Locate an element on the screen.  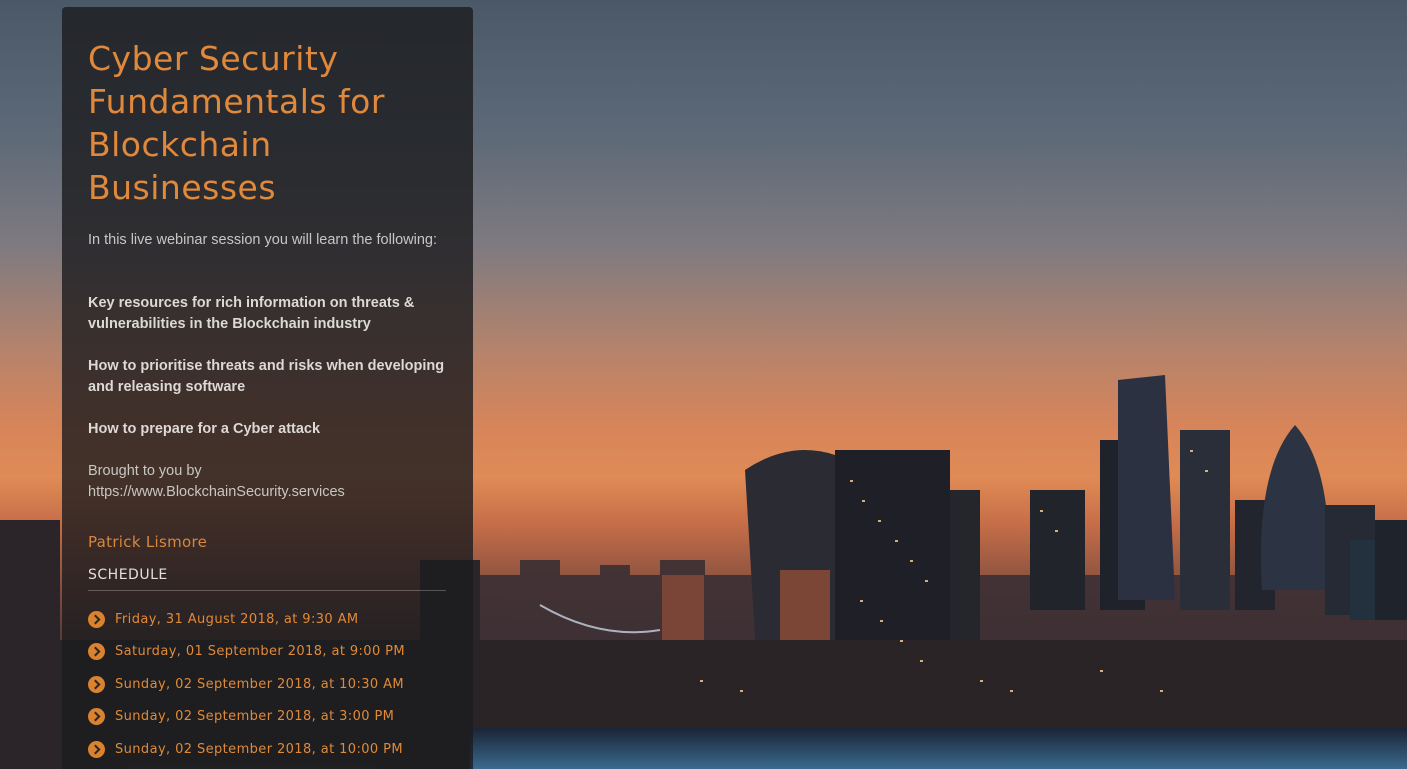
schedule-item: Sunday, 02 September 2018, at 10:00 PM is located at coordinates (246, 749).